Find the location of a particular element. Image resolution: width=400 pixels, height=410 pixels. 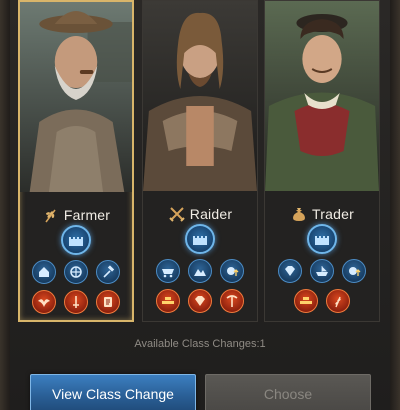

boat-icon is located at coordinates (322, 271).